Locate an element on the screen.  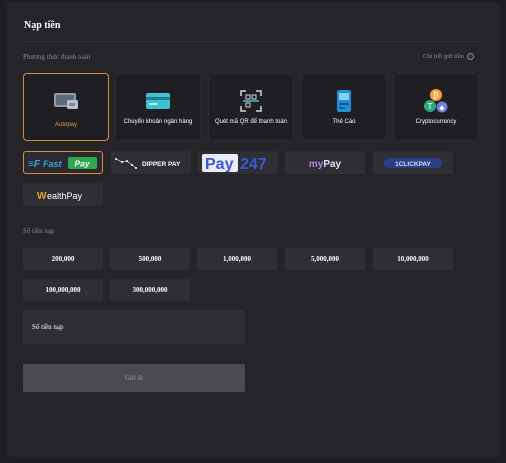
svg-text: myPay is located at coordinates (325, 164).